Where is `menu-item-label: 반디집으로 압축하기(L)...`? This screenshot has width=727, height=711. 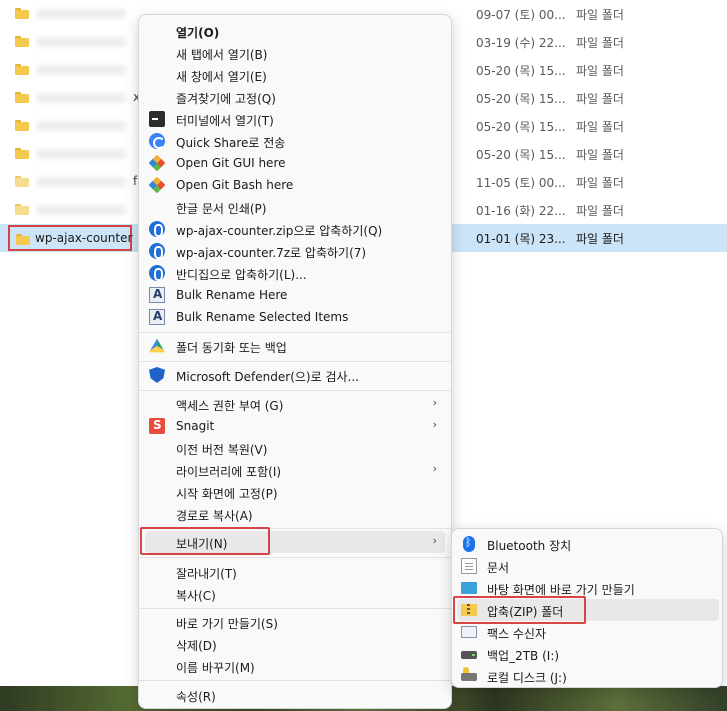
menu-item-label: 반디집으로 압축하기(L)... is located at coordinates (241, 275).